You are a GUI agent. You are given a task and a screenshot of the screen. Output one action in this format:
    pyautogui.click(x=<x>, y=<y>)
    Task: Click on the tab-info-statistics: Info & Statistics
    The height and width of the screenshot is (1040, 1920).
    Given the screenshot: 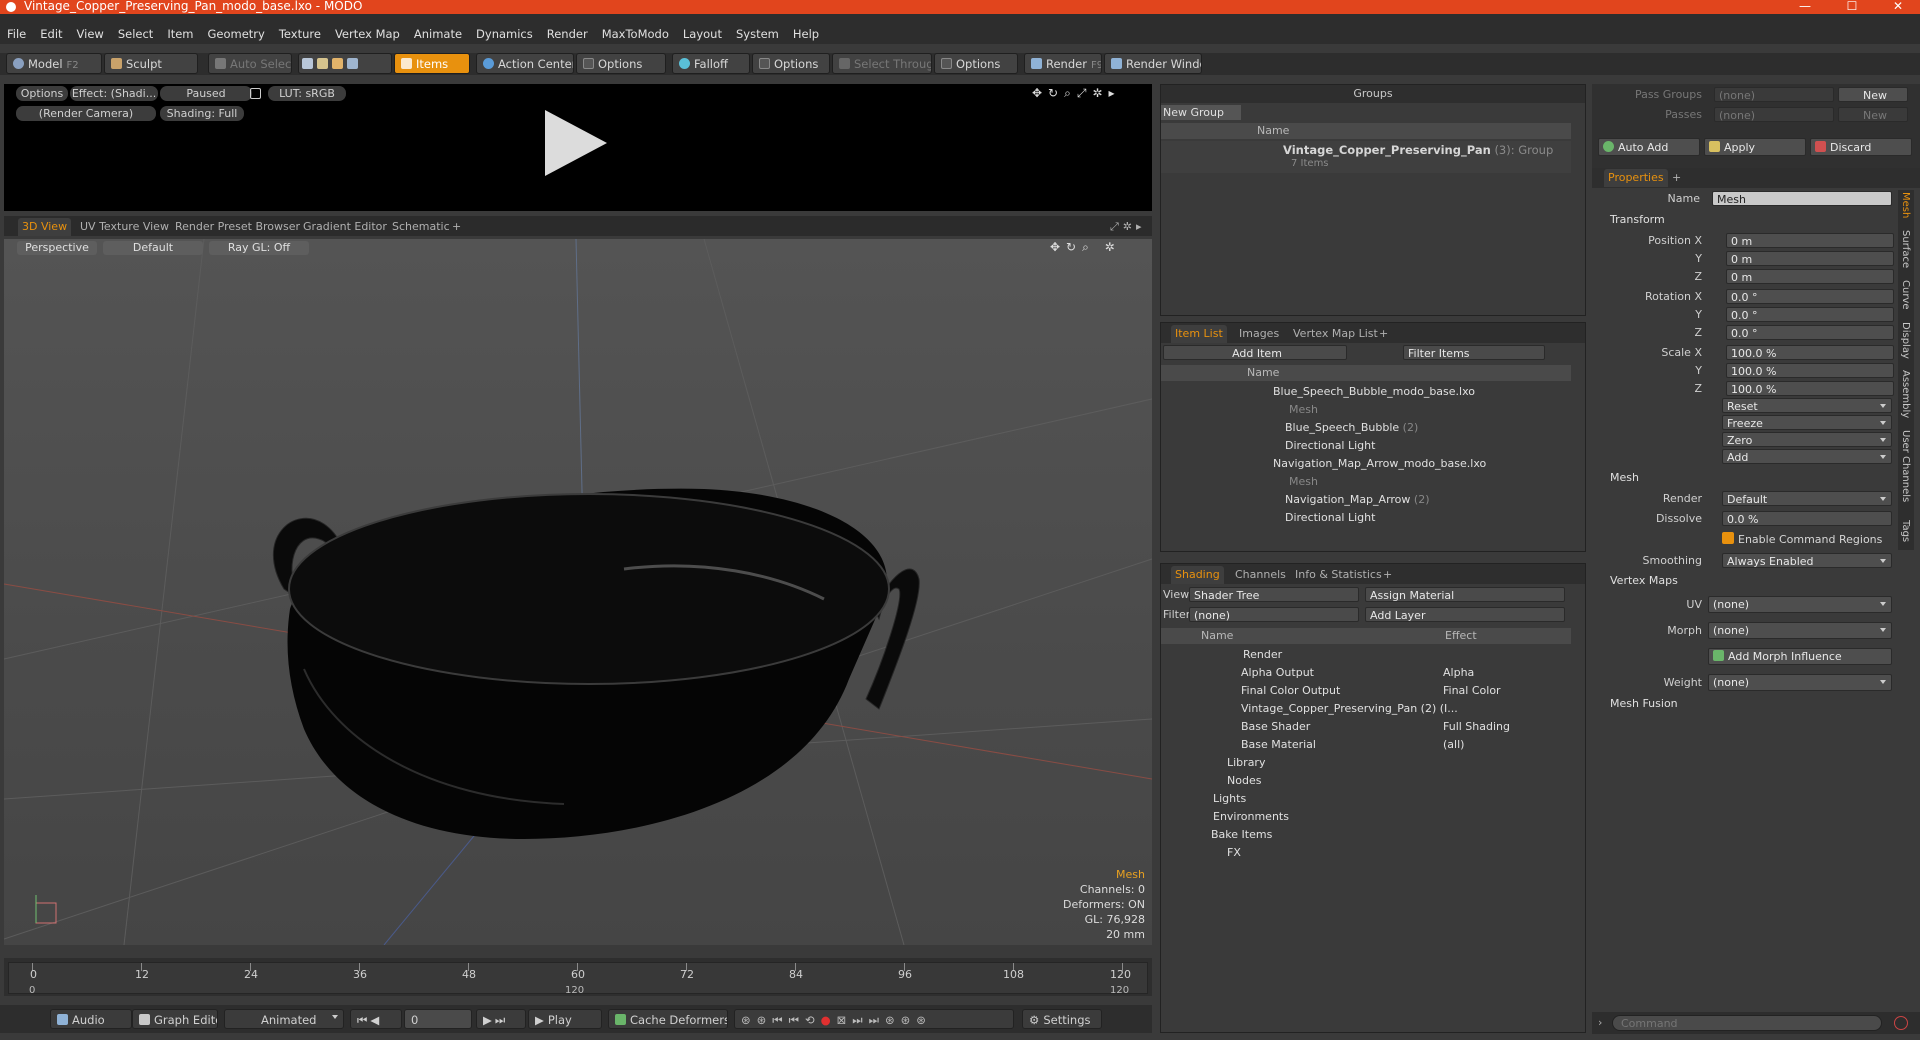 What is the action you would take?
    pyautogui.click(x=1338, y=575)
    